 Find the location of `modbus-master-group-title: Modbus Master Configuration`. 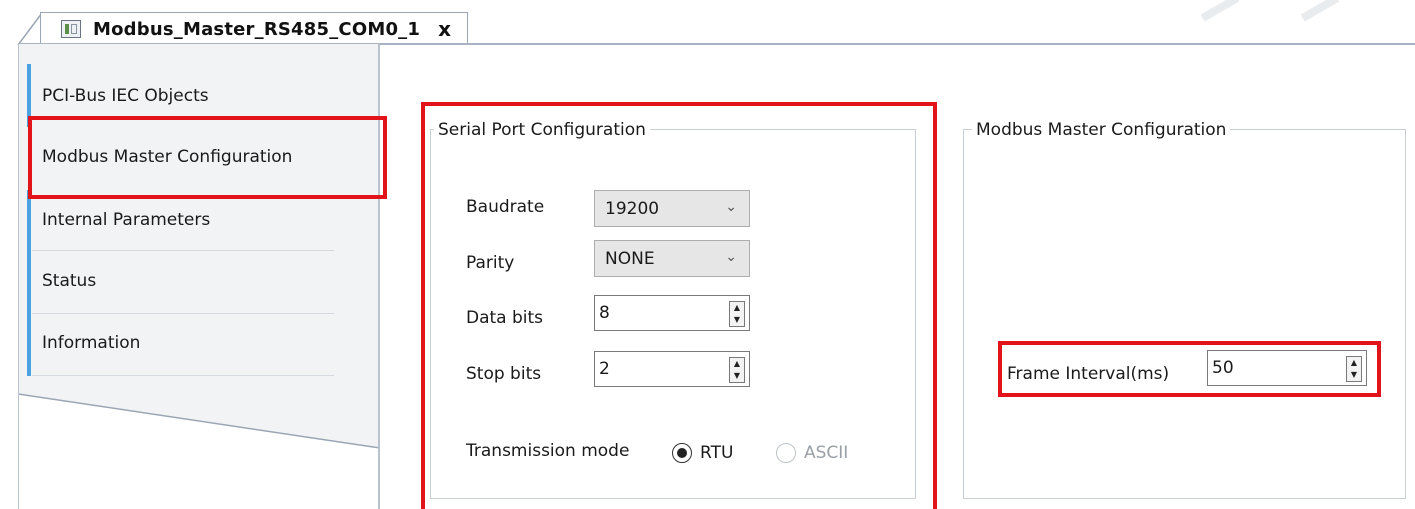

modbus-master-group-title: Modbus Master Configuration is located at coordinates (1101, 130).